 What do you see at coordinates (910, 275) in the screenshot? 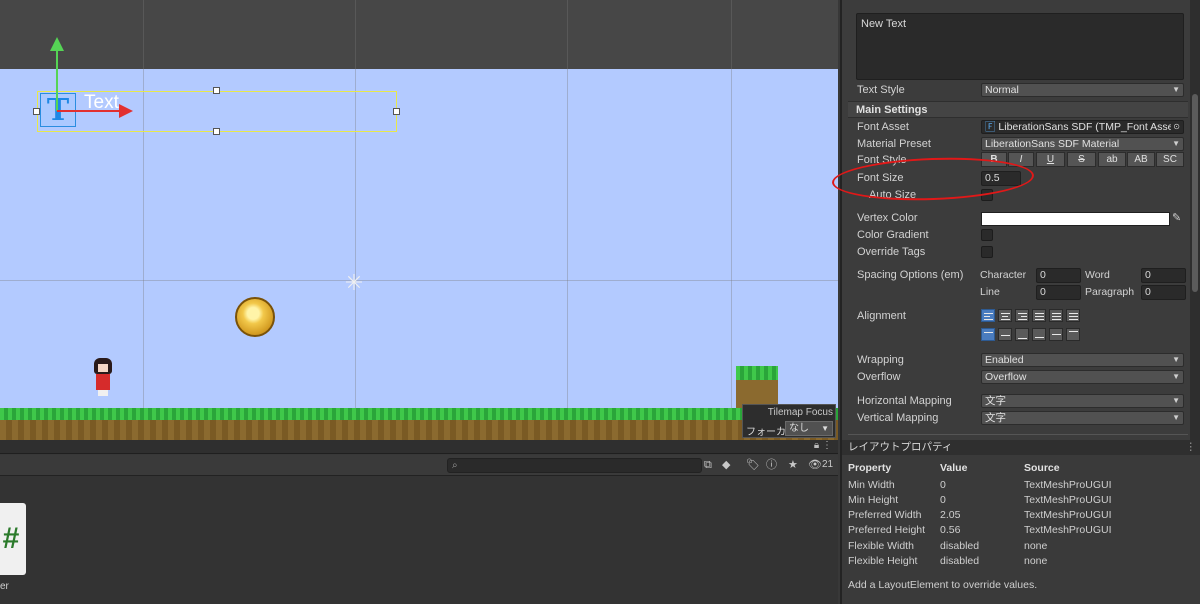
I see `spacing-options-label: Spacing Options (em)` at bounding box center [910, 275].